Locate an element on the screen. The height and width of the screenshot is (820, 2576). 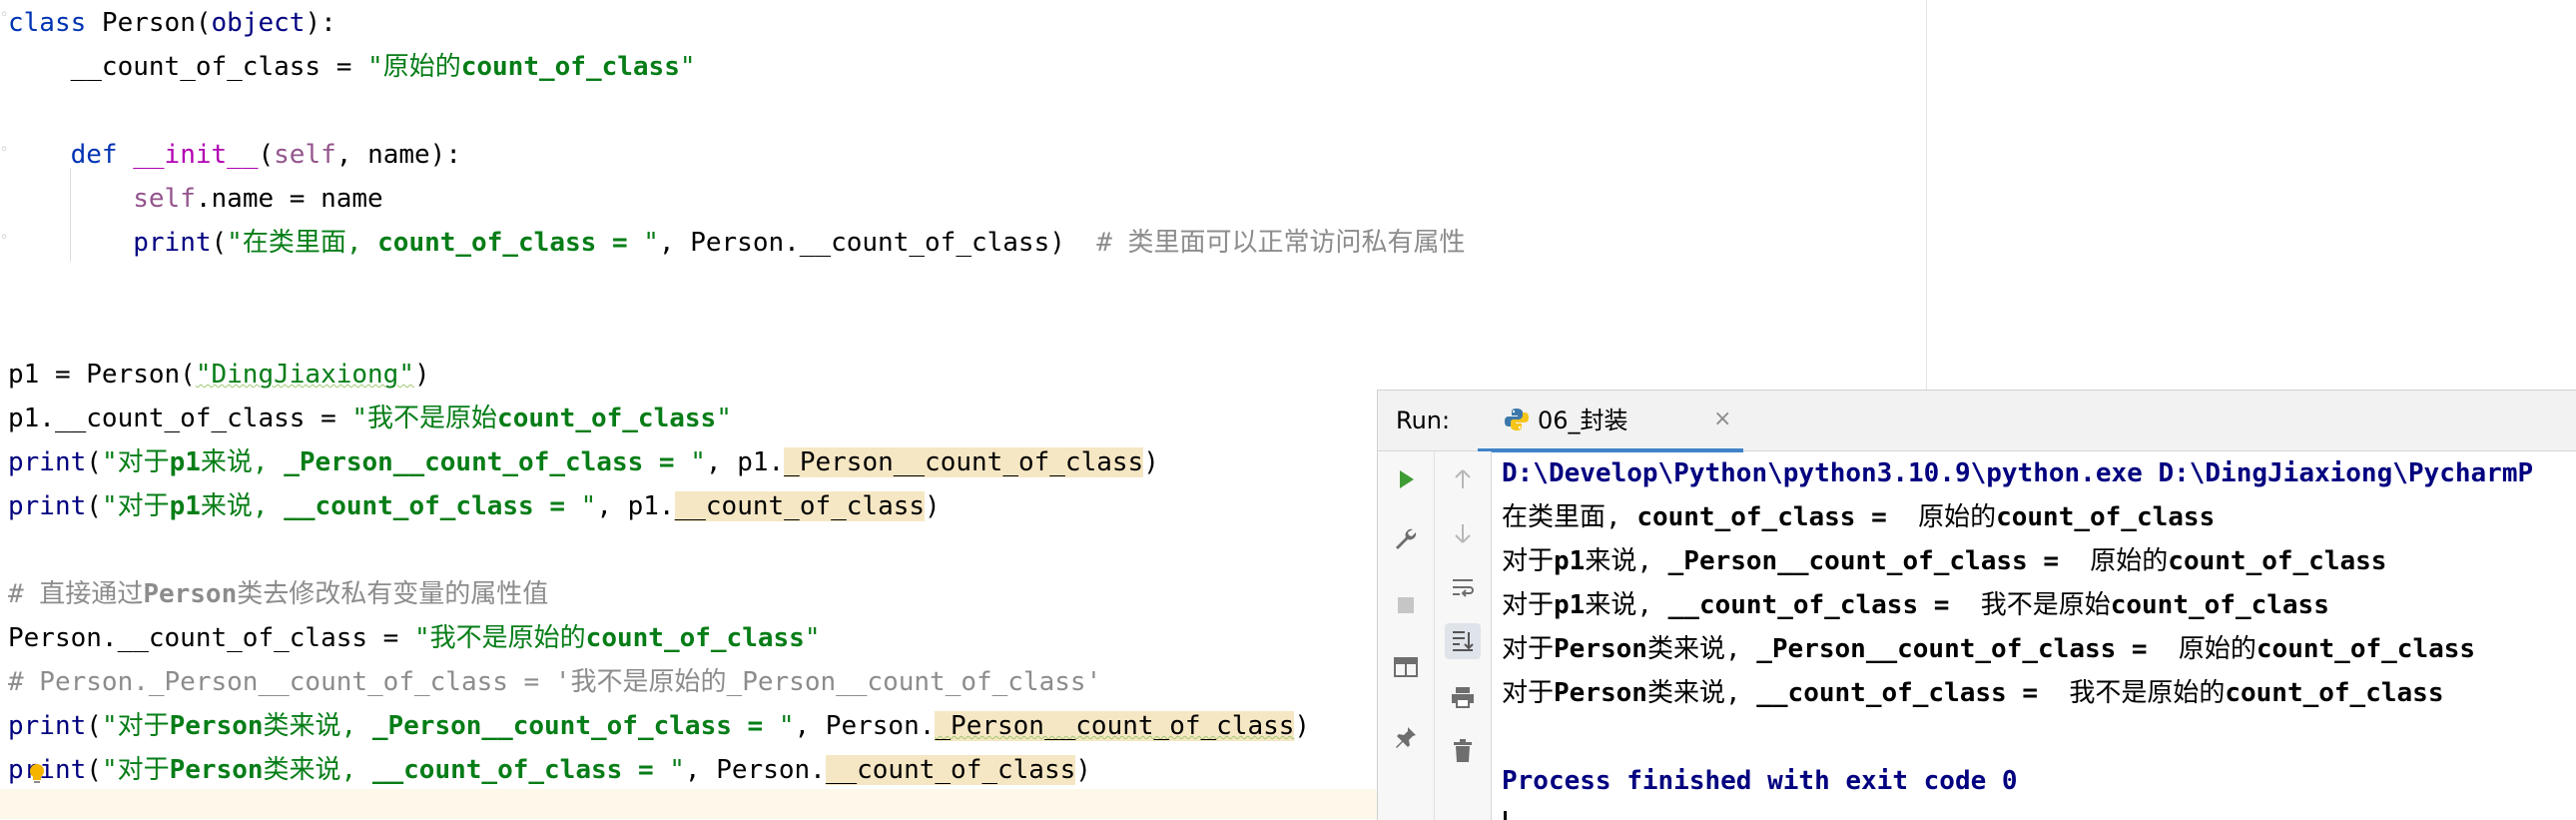
pin-icon is located at coordinates (1406, 737).